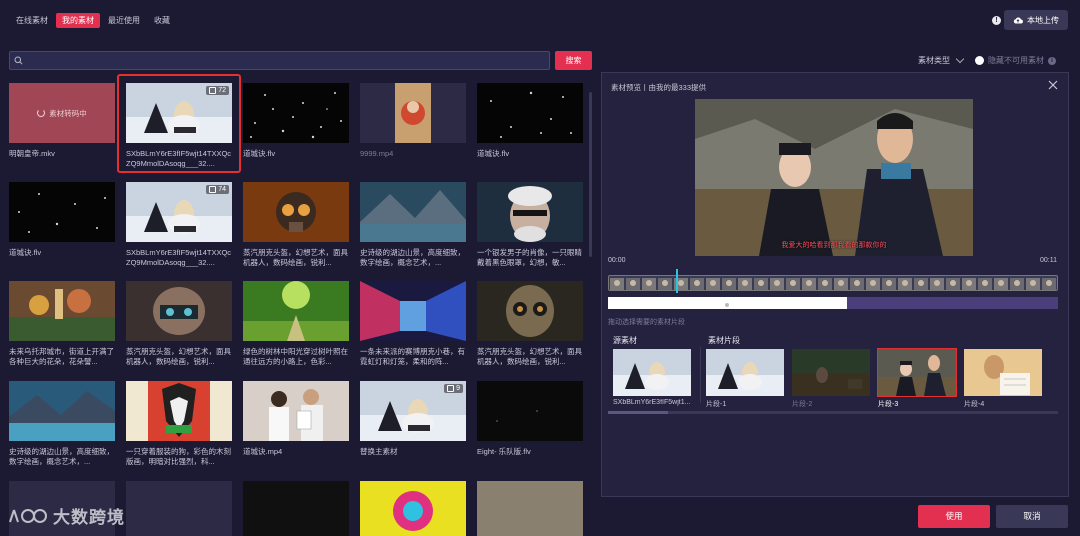 The width and height of the screenshot is (1080, 536). Describe the element at coordinates (25, 252) in the screenshot. I see `material-caption: 道城诀.flv` at that location.